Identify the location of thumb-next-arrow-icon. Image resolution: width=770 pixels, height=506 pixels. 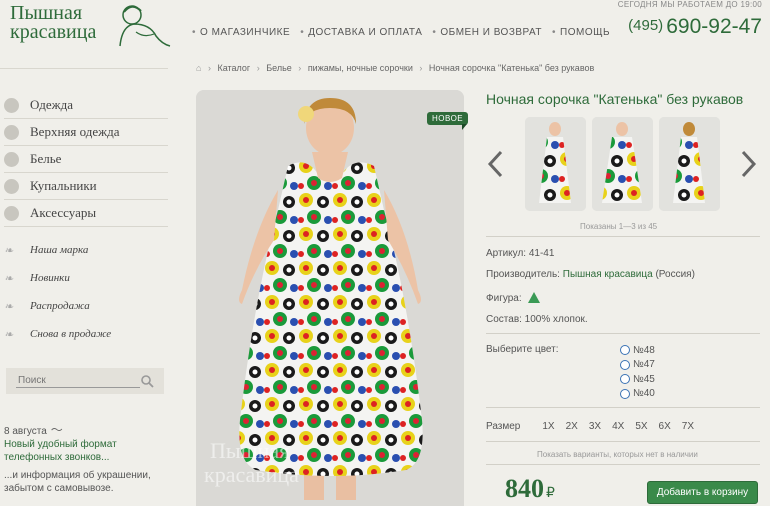
(749, 167).